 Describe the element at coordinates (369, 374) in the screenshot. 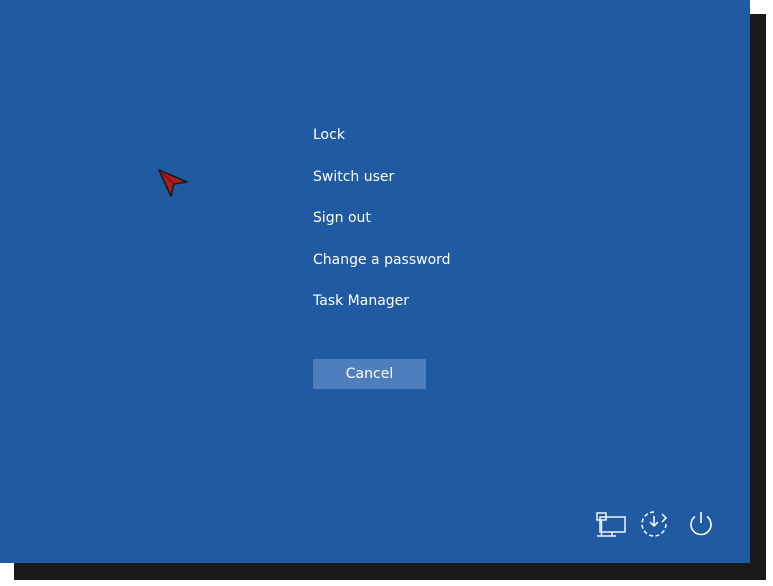

I see `cancel-button: Cancel` at that location.